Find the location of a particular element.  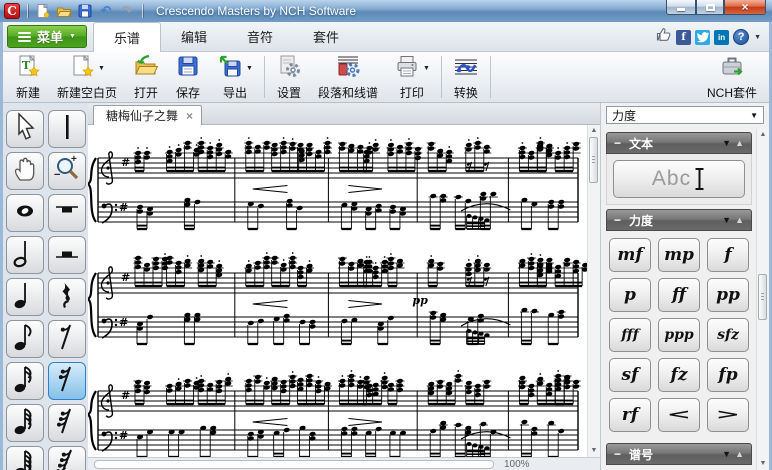

barline-tool is located at coordinates (67, 129).